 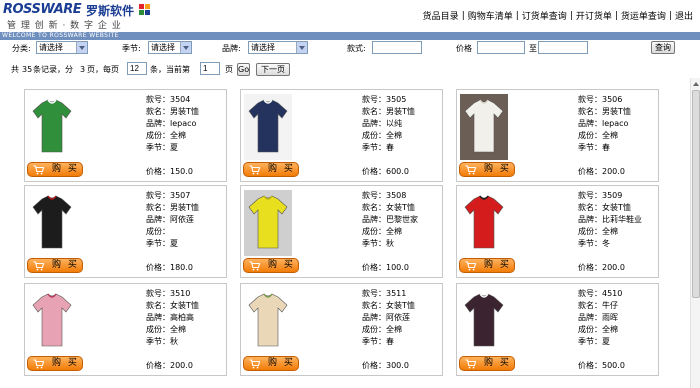 What do you see at coordinates (390, 341) in the screenshot?
I see `product-season: 春` at bounding box center [390, 341].